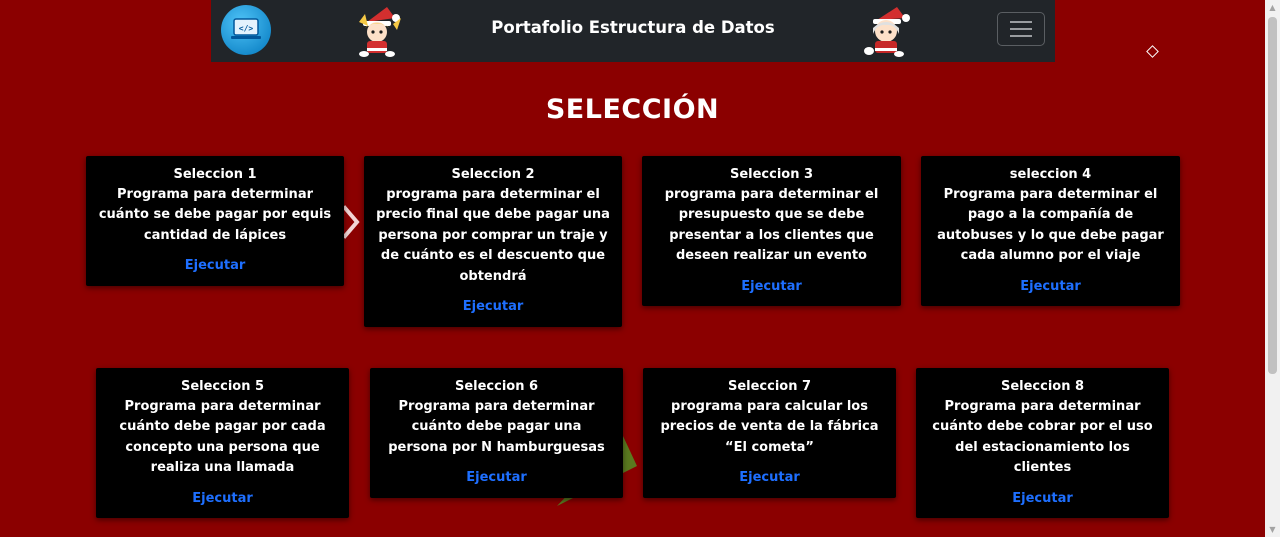 This screenshot has width=1280, height=537. Describe the element at coordinates (496, 386) in the screenshot. I see `card-title: Seleccion 6` at that location.